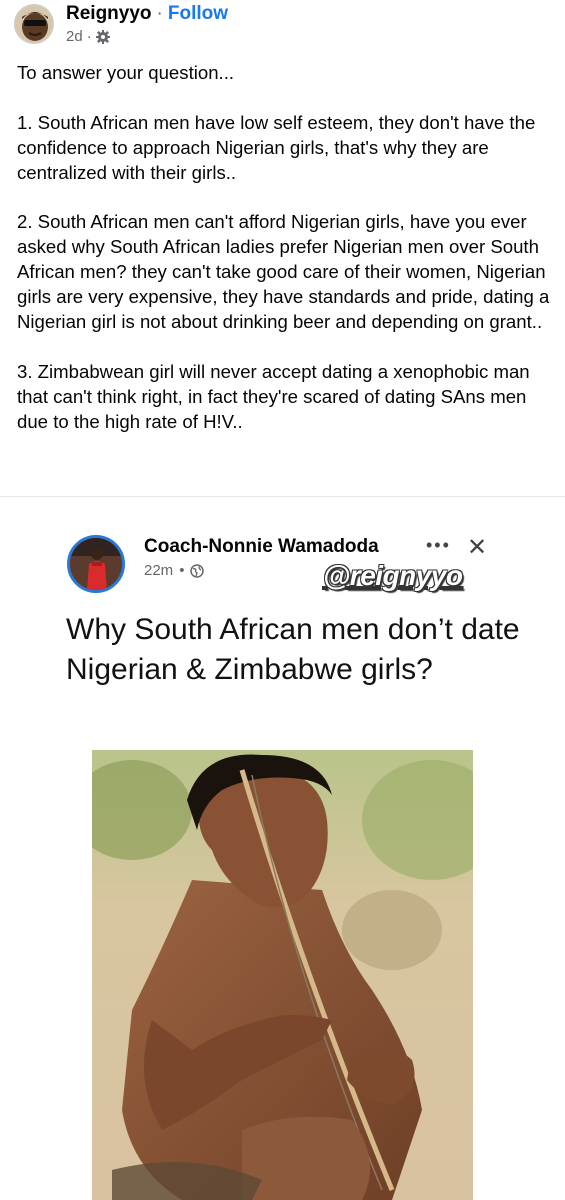  What do you see at coordinates (261, 546) in the screenshot?
I see `shared-author-name: Coach-Nonnie Wamadoda` at bounding box center [261, 546].